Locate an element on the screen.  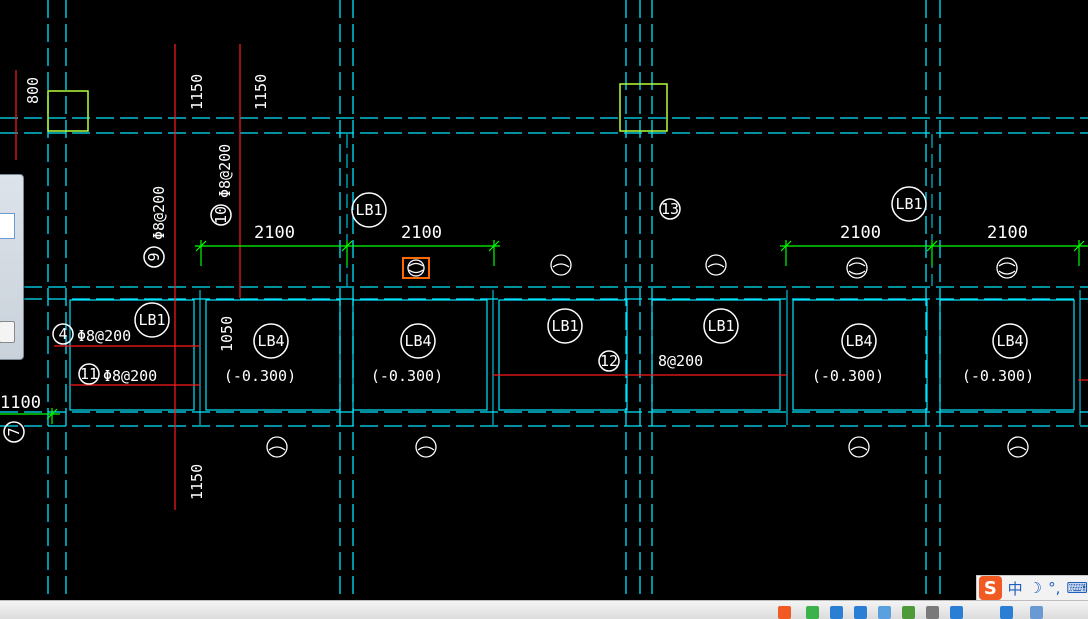
dim-1150-b: 1150 is located at coordinates (261, 92).